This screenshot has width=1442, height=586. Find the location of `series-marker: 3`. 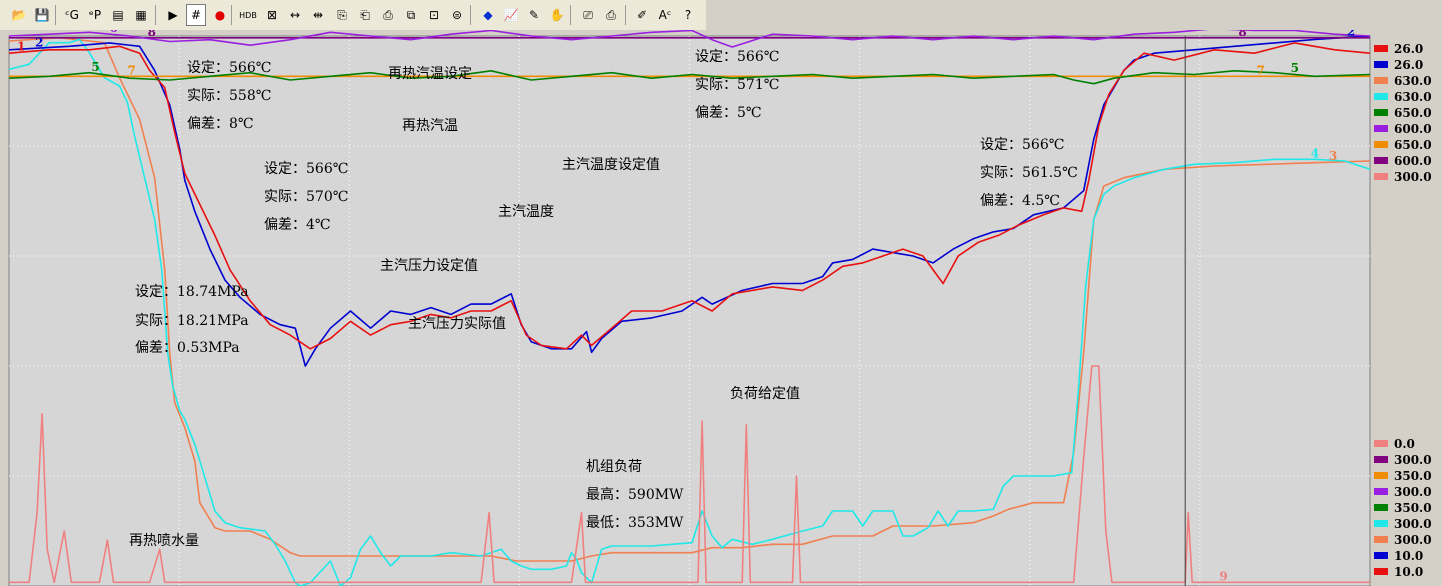

series-marker: 3 is located at coordinates (1333, 156).